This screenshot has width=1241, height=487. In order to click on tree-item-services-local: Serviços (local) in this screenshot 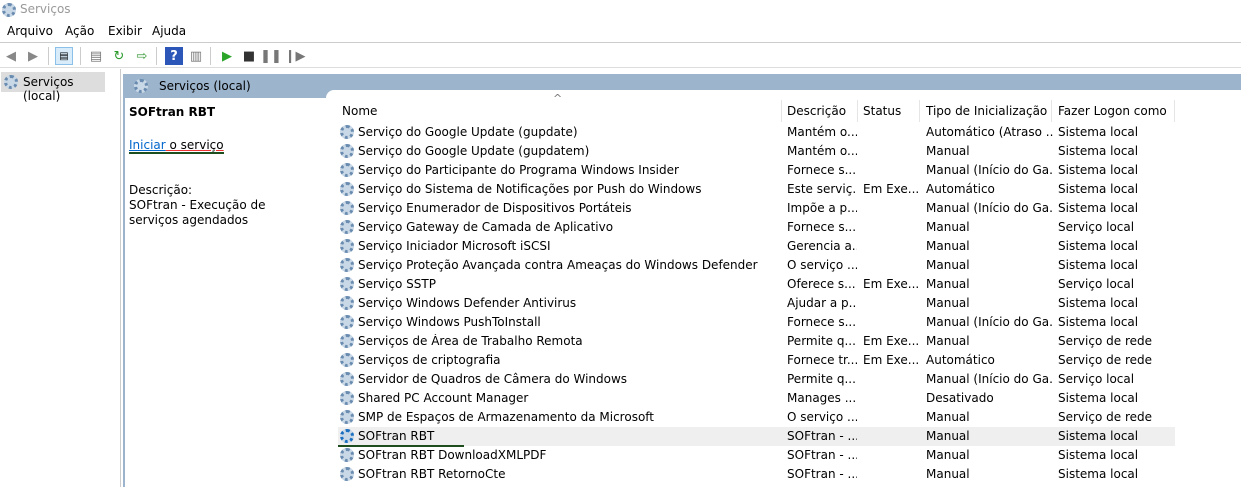, I will do `click(53, 87)`.